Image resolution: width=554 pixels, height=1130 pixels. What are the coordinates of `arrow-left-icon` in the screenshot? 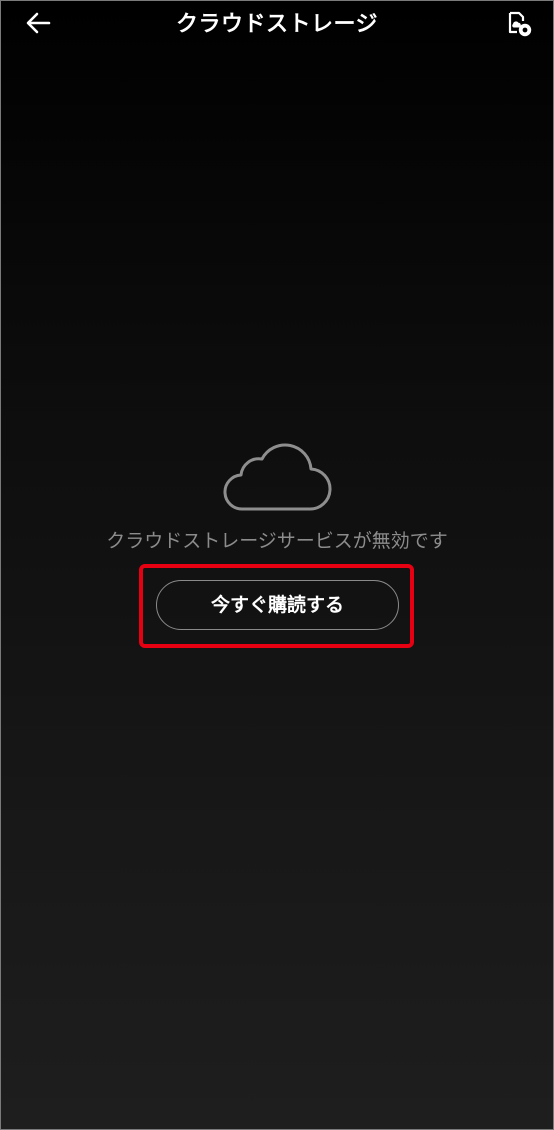 It's located at (38, 25).